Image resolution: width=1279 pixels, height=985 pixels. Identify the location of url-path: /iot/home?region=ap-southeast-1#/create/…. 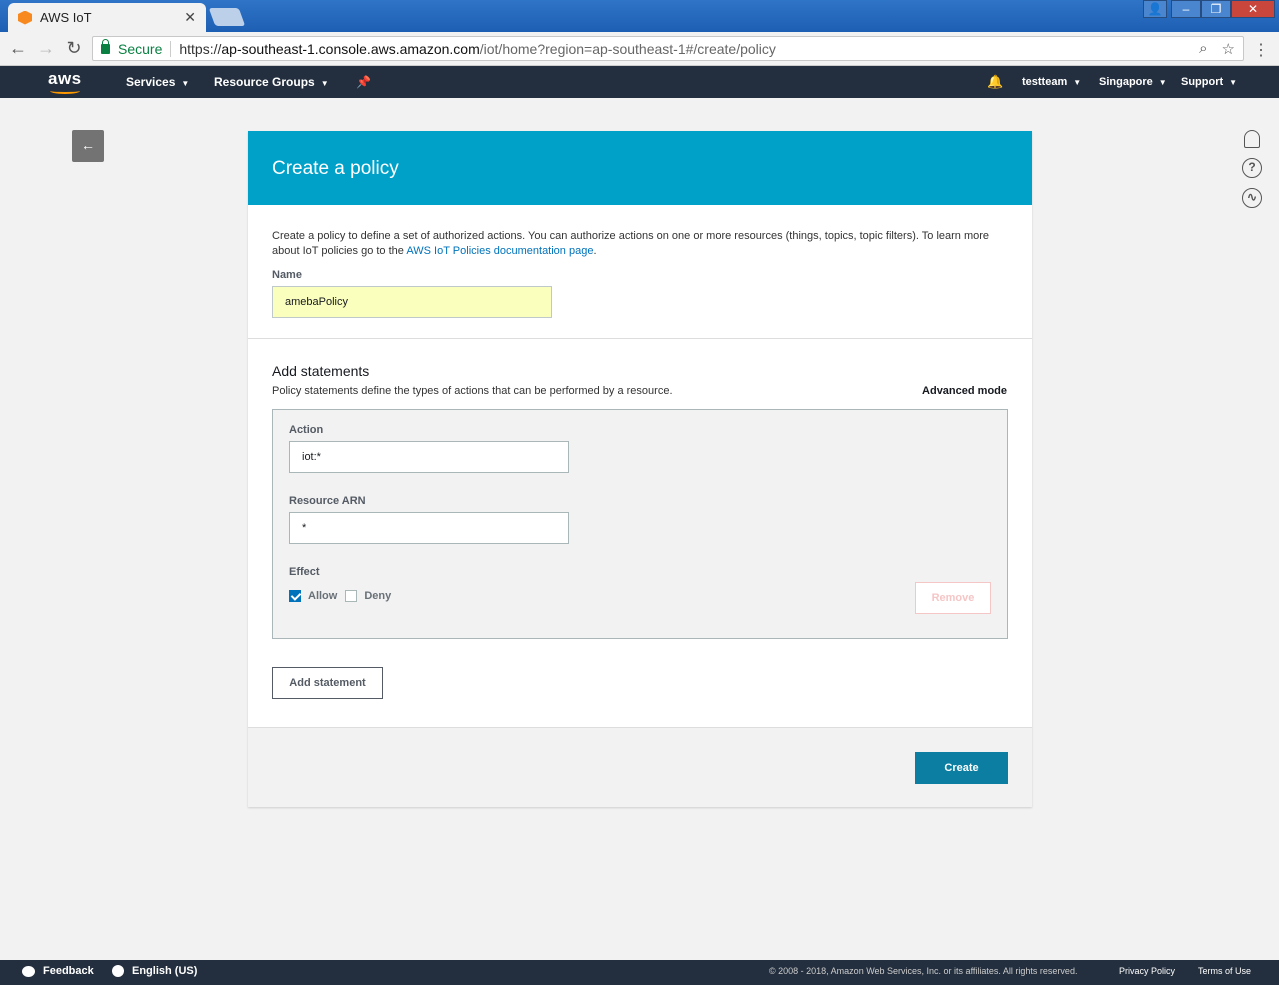
(627, 48).